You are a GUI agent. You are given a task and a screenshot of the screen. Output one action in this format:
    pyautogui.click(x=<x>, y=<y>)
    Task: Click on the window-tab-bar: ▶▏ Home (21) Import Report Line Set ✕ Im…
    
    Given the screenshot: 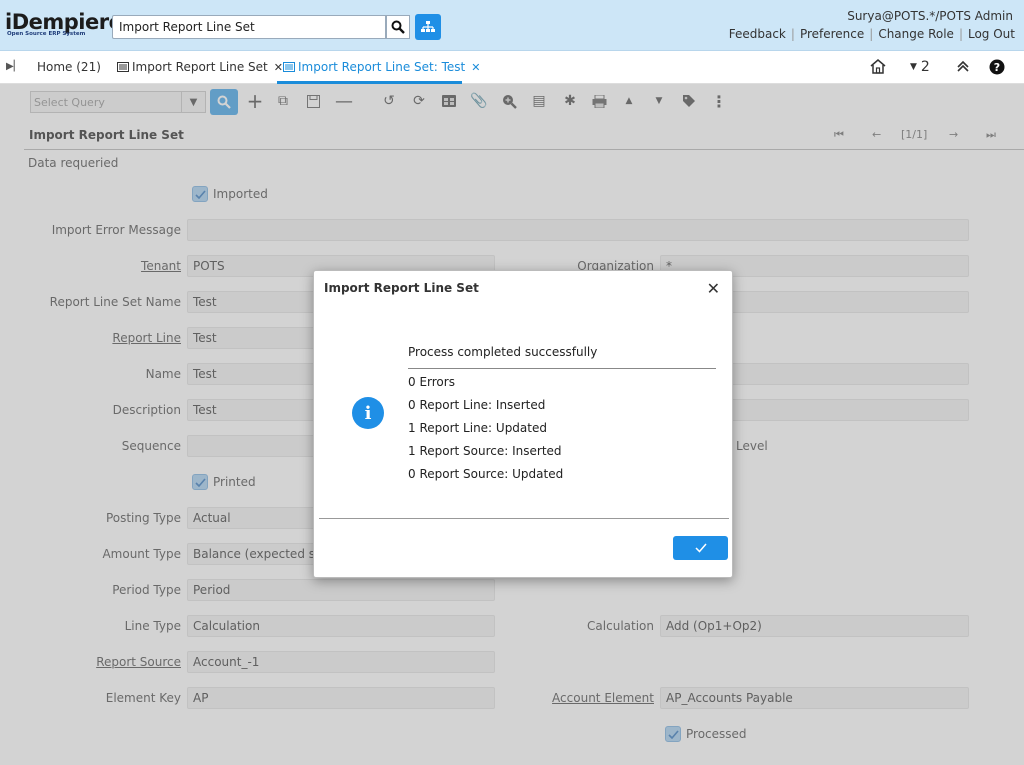 What is the action you would take?
    pyautogui.click(x=512, y=67)
    